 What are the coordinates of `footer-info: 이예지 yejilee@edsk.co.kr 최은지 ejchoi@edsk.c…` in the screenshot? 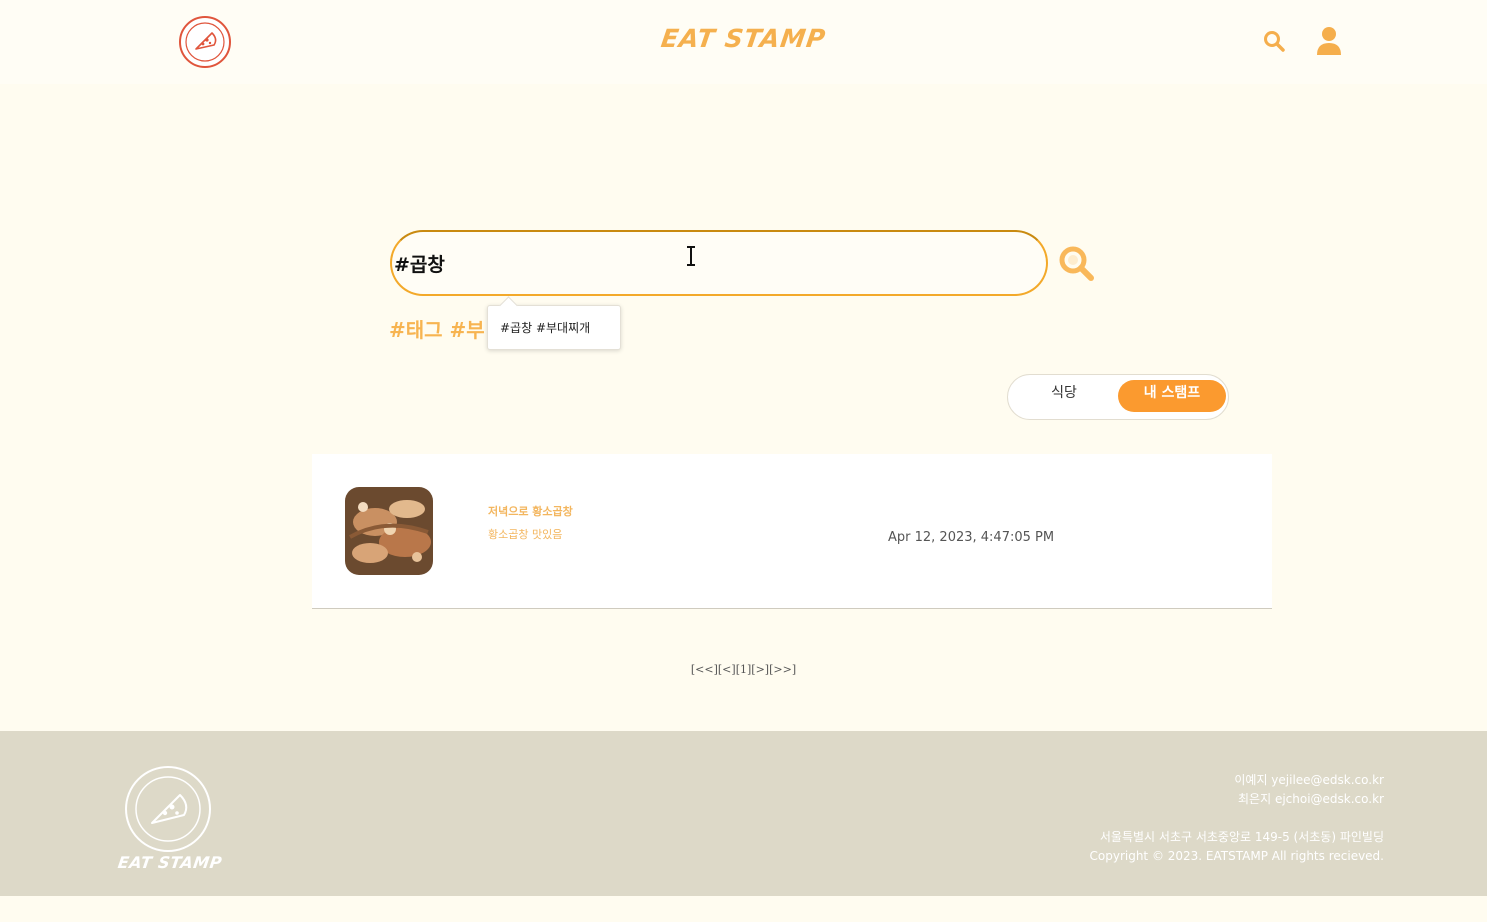 It's located at (1237, 818).